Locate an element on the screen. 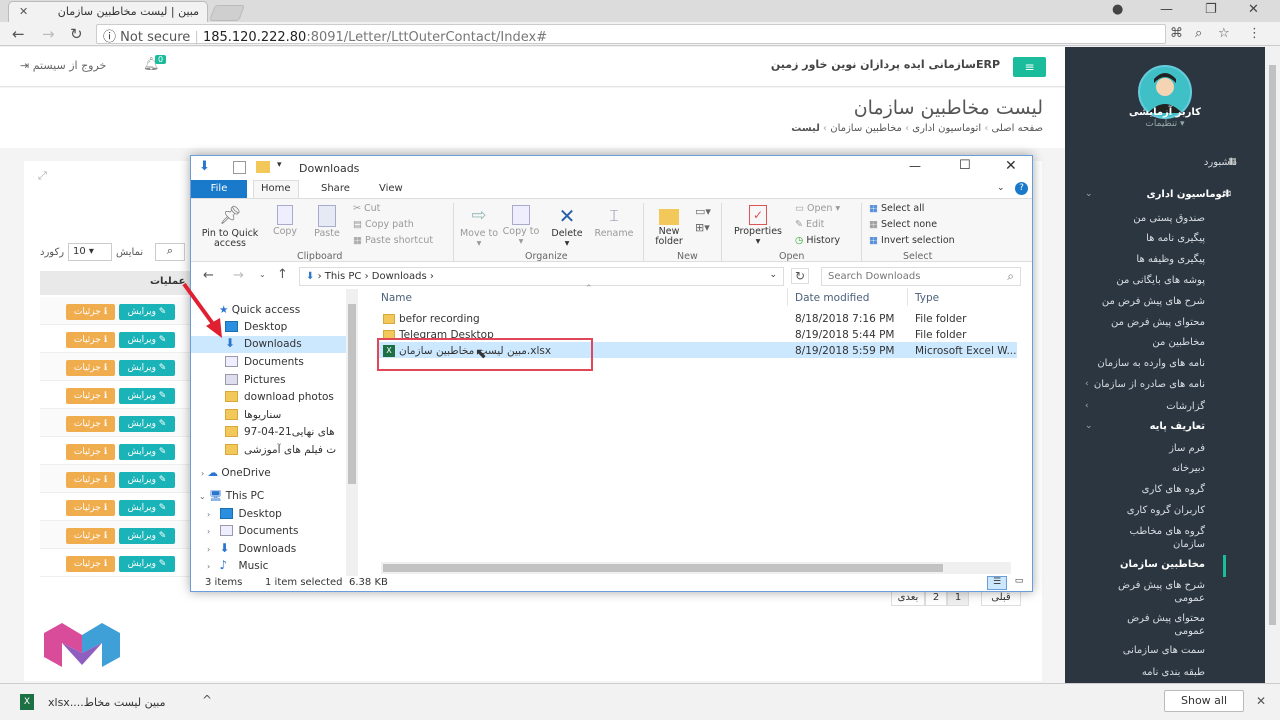  explorer-path-bar: ⬇ › This PC › Downloads › ⌄ is located at coordinates (541, 276).